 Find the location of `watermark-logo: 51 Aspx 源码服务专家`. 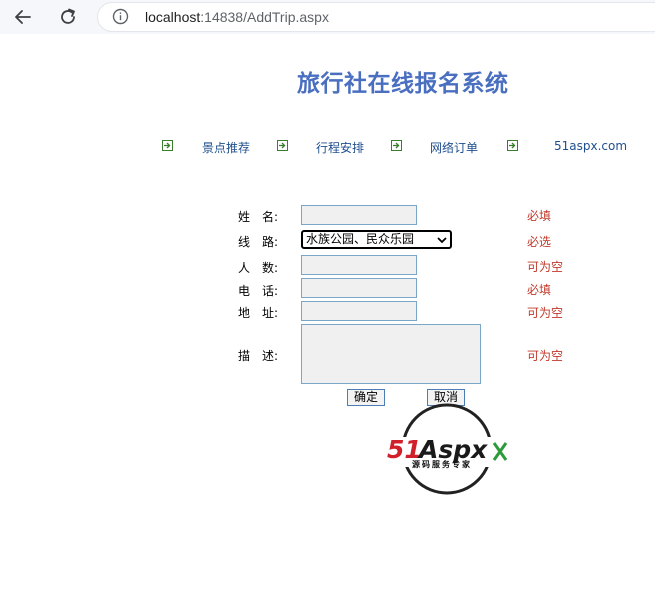

watermark-logo: 51 Aspx 源码服务专家 is located at coordinates (449, 449).